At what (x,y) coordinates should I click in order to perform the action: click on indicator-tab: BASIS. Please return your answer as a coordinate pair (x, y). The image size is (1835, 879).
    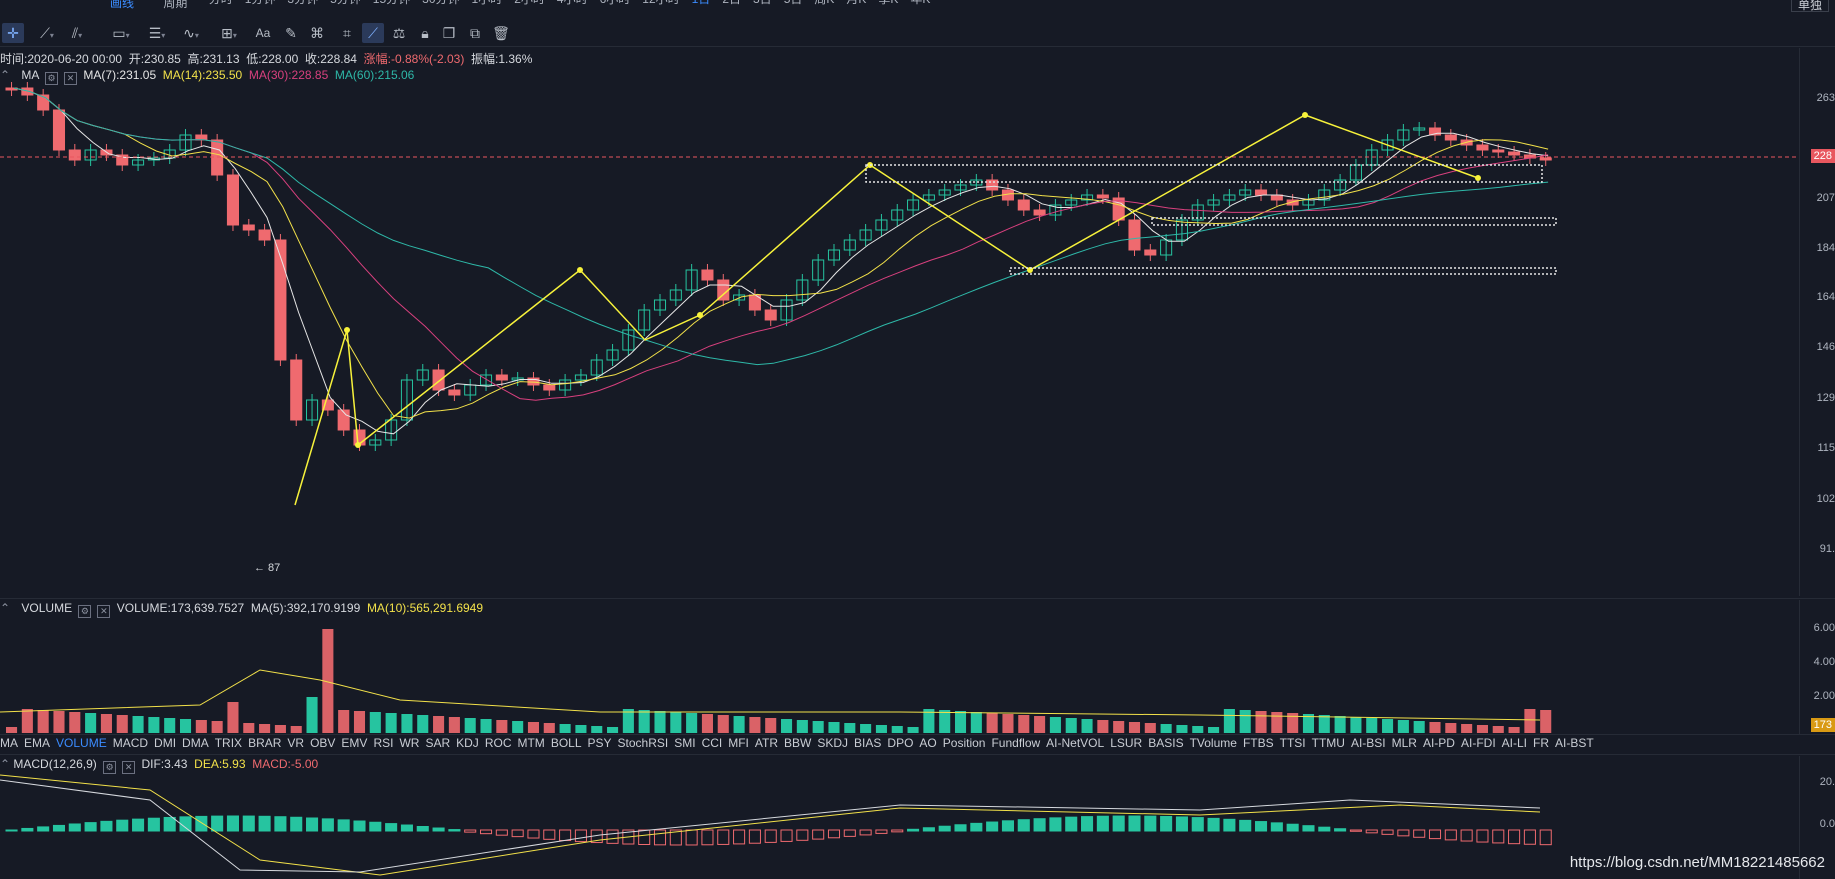
    Looking at the image, I should click on (1165, 743).